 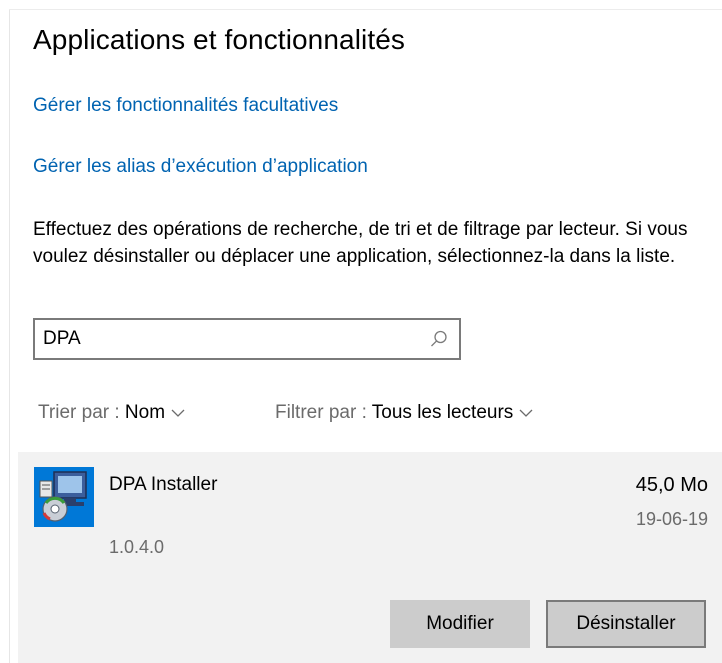 What do you see at coordinates (9, 336) in the screenshot?
I see `panel-left-edge` at bounding box center [9, 336].